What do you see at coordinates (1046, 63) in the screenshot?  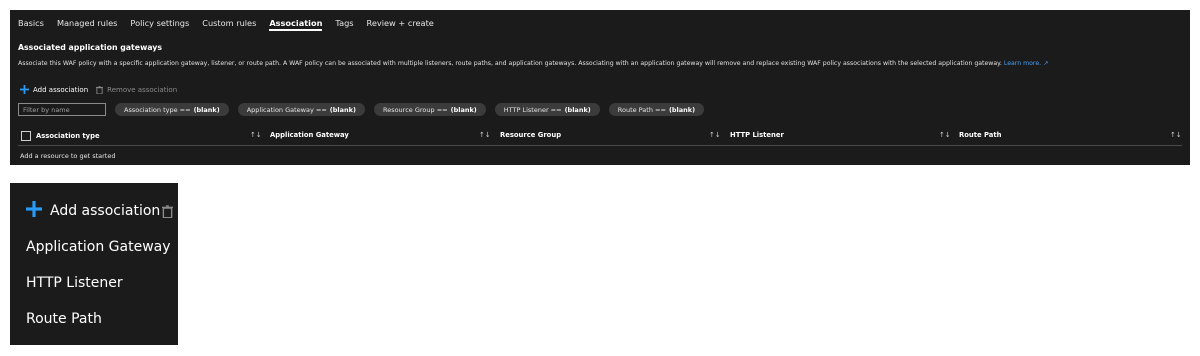 I see `external-link-icon: ↗` at bounding box center [1046, 63].